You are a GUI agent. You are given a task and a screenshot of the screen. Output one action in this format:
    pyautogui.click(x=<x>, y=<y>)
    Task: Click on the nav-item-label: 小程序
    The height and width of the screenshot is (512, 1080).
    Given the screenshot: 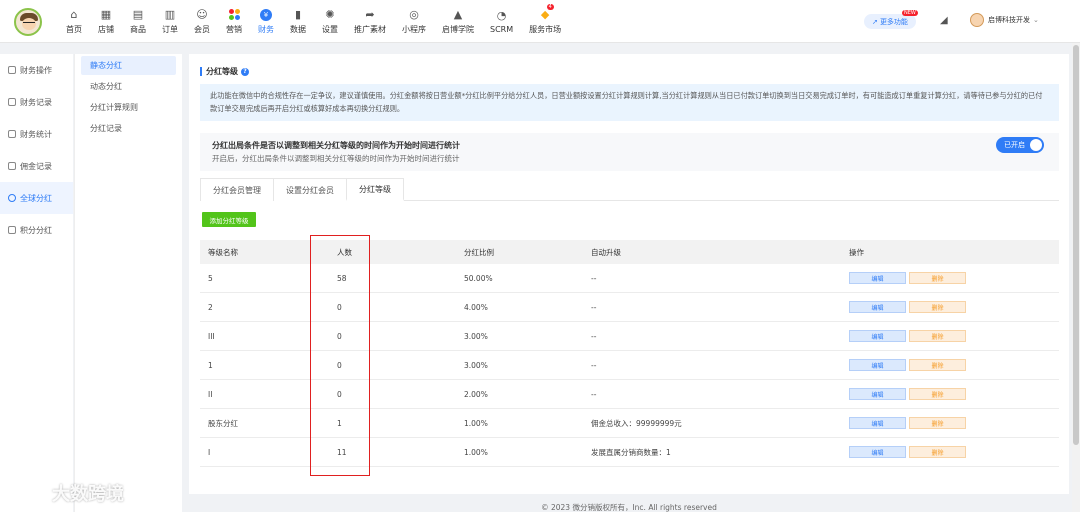 What is the action you would take?
    pyautogui.click(x=414, y=29)
    